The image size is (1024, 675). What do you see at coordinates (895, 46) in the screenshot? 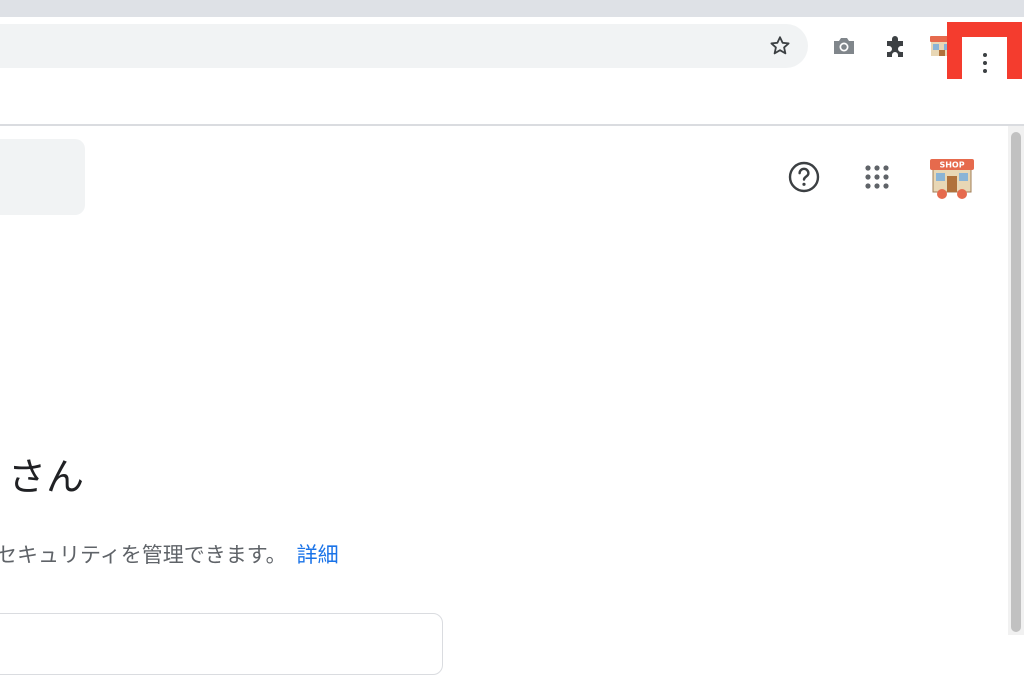
I see `puzzle-icon` at bounding box center [895, 46].